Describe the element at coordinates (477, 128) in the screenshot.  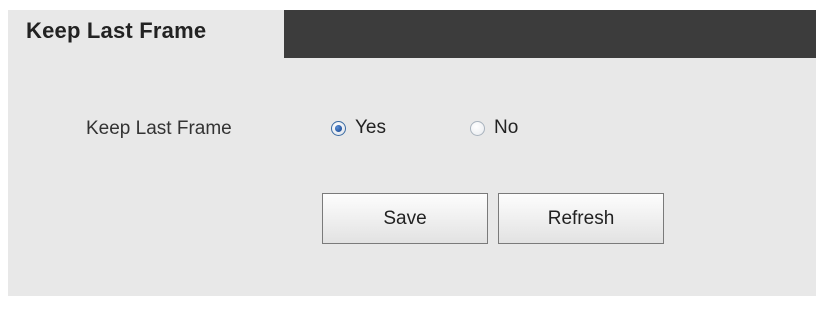
I see `radio-unselected-icon` at that location.